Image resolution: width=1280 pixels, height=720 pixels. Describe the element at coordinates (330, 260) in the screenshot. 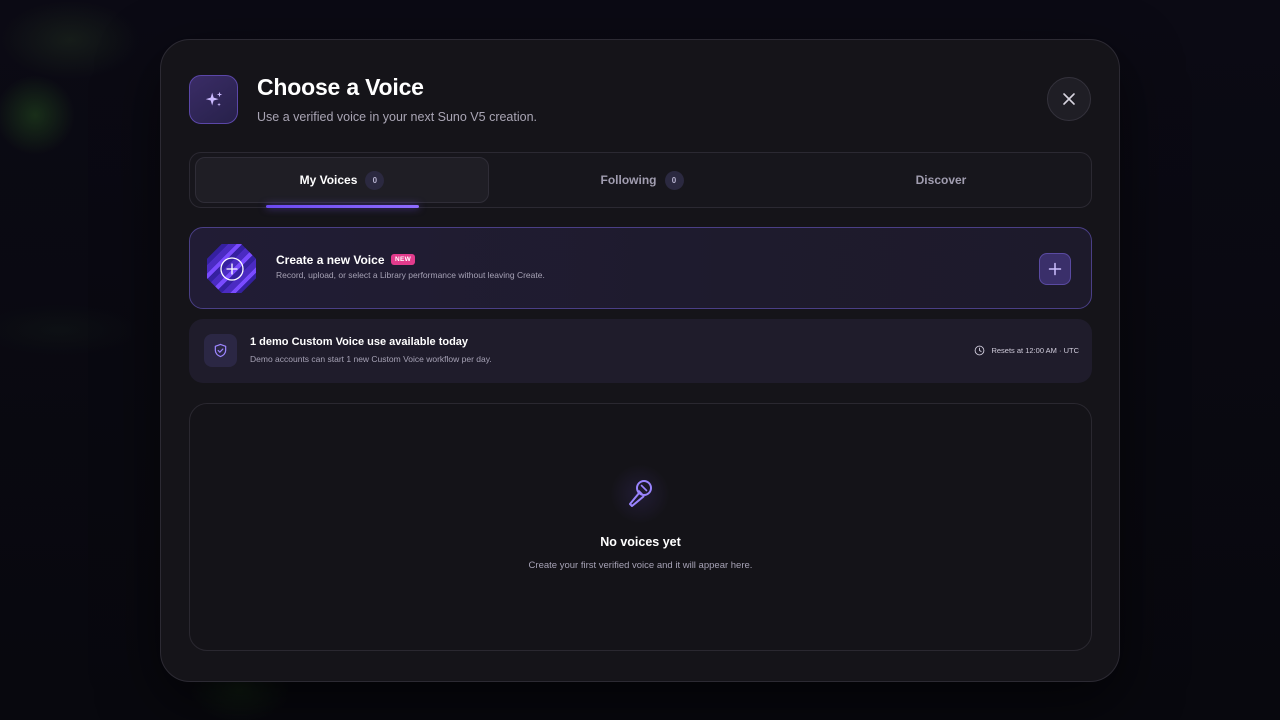

I see `create-voice-title: Create a new Voice` at that location.